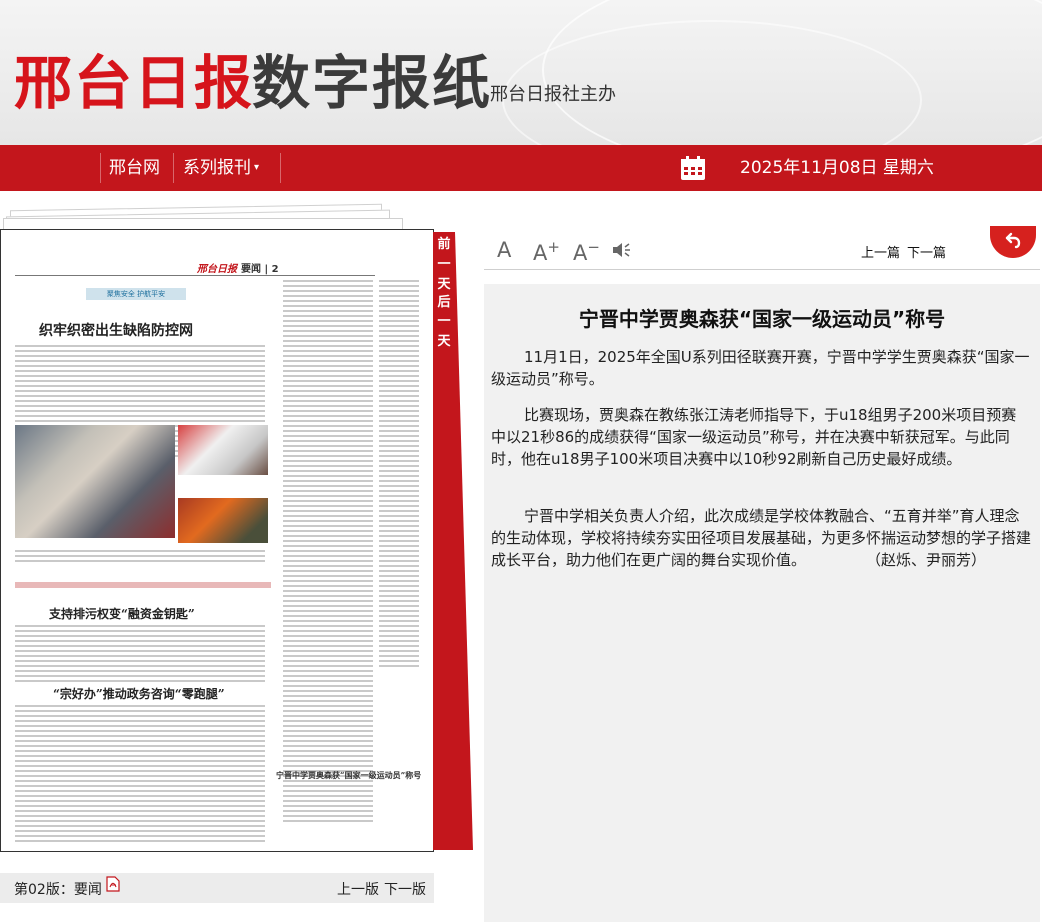 This screenshot has width=1042, height=922. Describe the element at coordinates (837, 168) in the screenshot. I see `current-date: 2025年11月08日 星期六` at that location.